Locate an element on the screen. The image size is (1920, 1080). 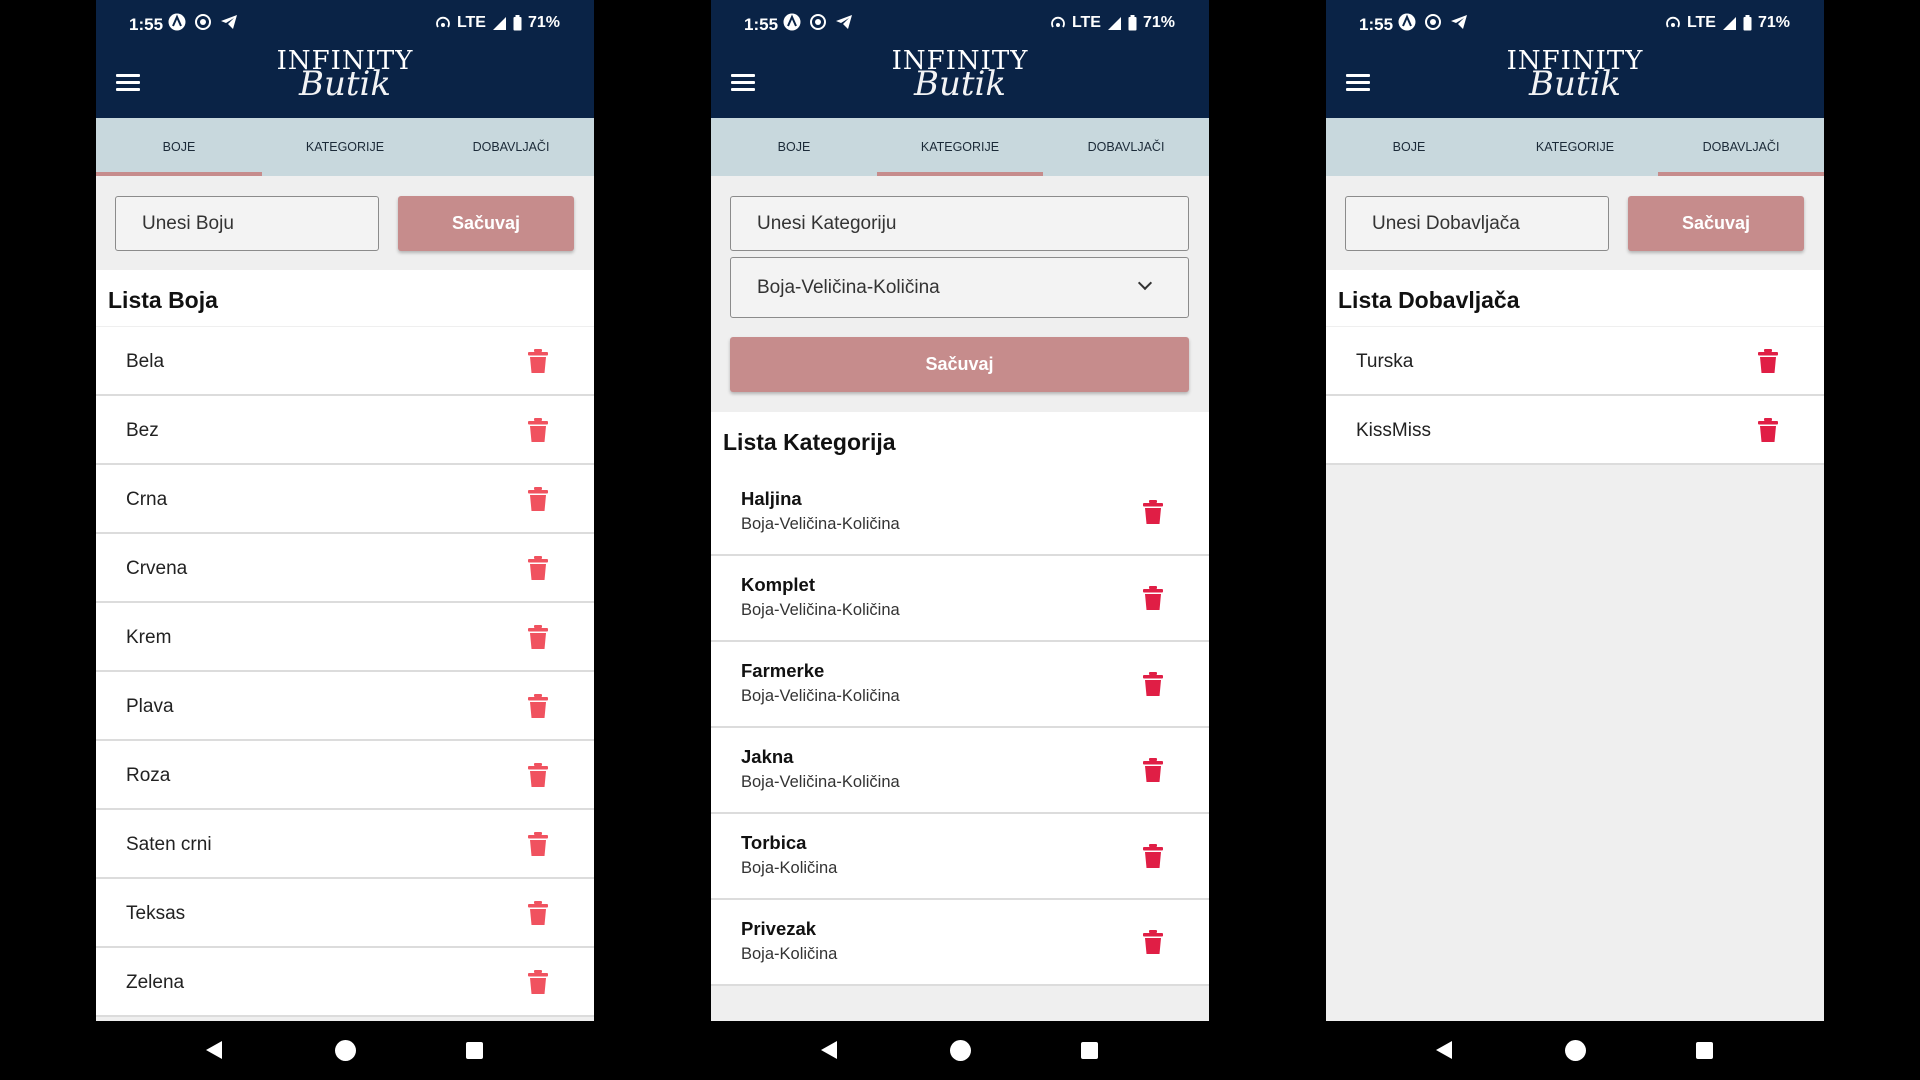
telegram-icon is located at coordinates (229, 22).